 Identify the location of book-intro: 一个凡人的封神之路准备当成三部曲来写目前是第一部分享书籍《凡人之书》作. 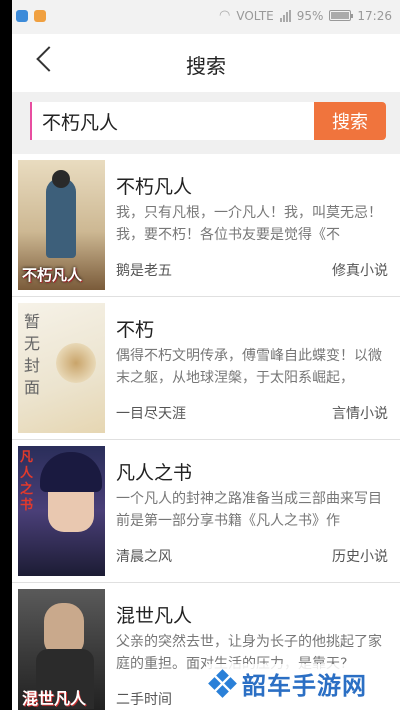
(249, 510).